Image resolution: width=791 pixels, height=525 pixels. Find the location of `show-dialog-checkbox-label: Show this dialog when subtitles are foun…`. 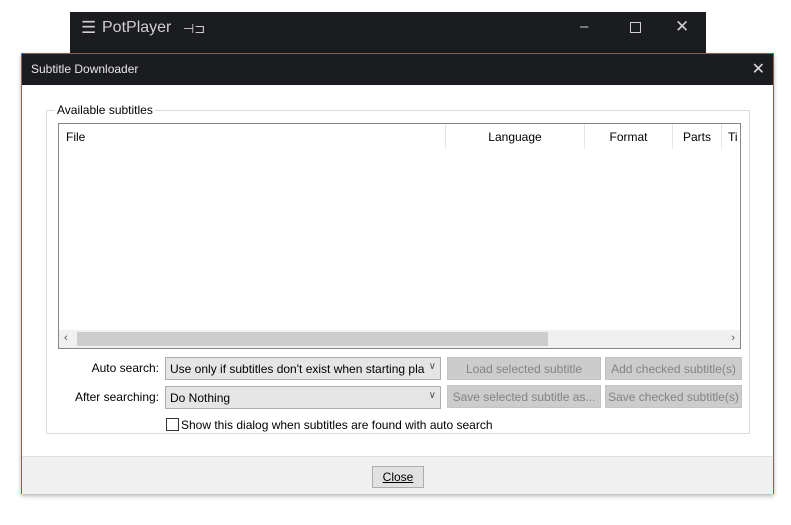

show-dialog-checkbox-label: Show this dialog when subtitles are foun… is located at coordinates (337, 425).